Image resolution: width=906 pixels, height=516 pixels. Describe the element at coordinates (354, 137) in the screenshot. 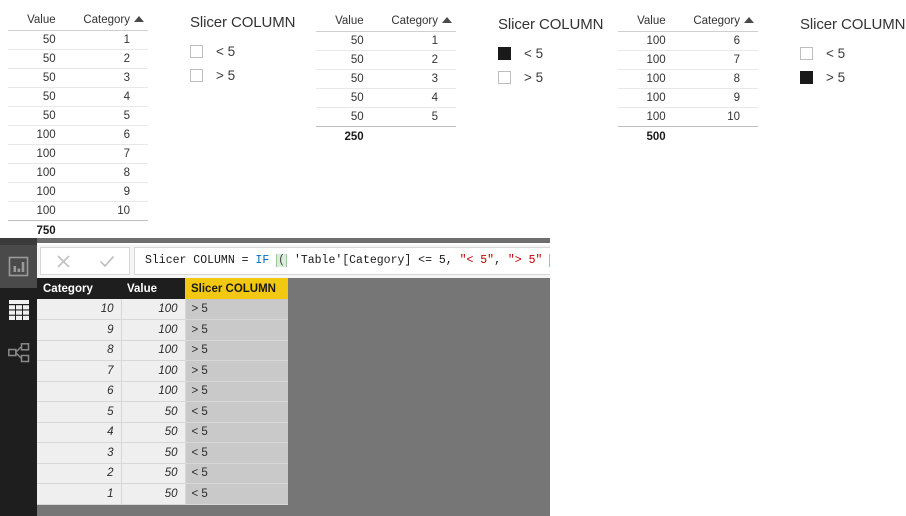

I see `total-value: 250` at that location.